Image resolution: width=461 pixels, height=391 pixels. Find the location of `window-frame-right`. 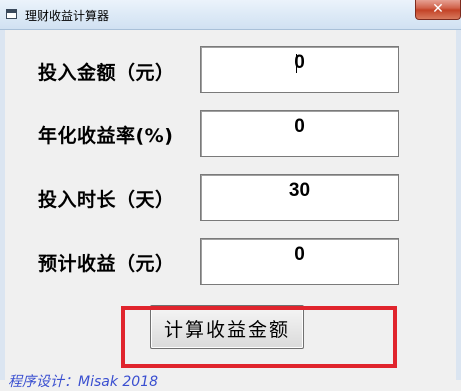

window-frame-right is located at coordinates (458, 205).